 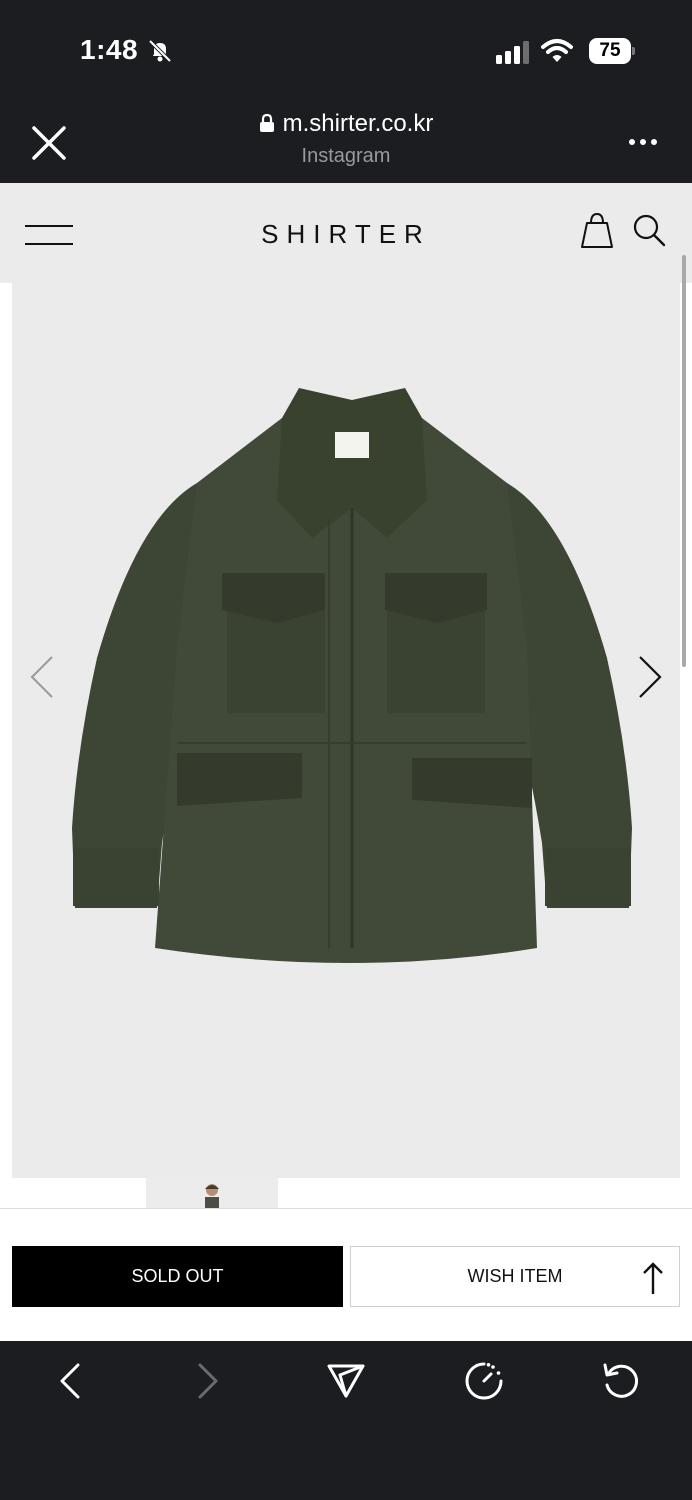 I want to click on refresh-icon, so click(x=621, y=1381).